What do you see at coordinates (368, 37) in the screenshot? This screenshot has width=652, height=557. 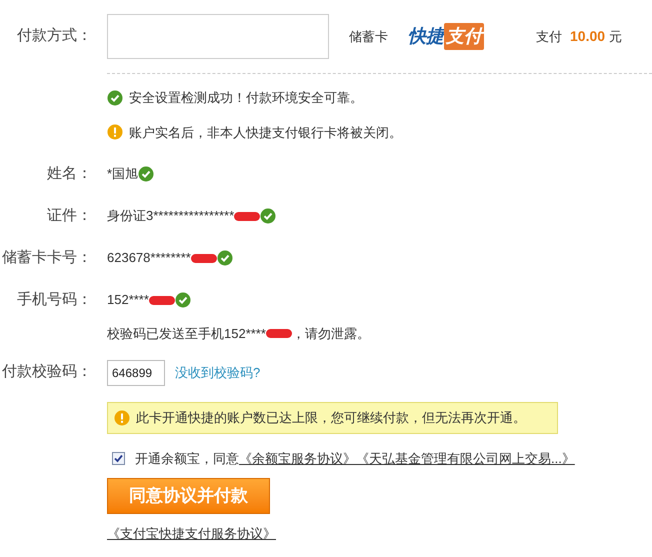 I see `card-type: 储蓄卡` at bounding box center [368, 37].